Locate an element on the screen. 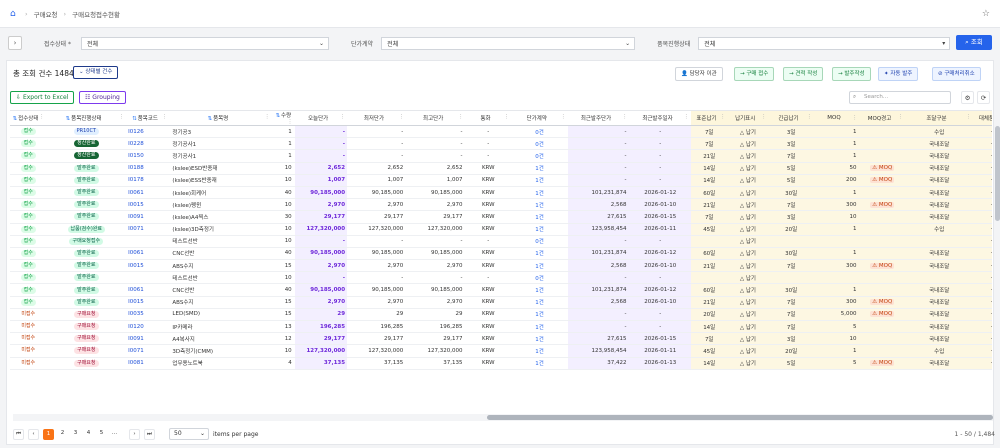 The image size is (1000, 448). cell-2: I0228 is located at coordinates (148, 144).